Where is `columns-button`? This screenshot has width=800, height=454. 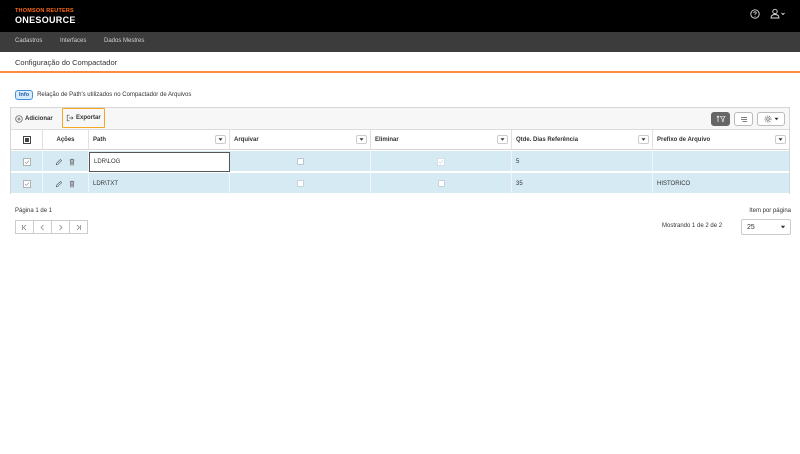 columns-button is located at coordinates (743, 119).